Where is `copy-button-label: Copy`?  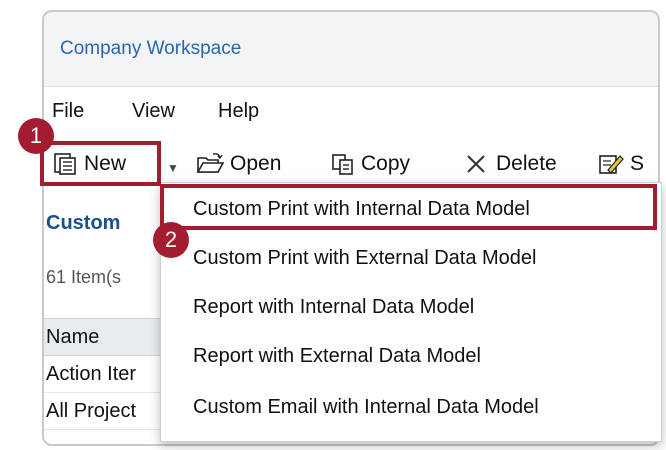
copy-button-label: Copy is located at coordinates (386, 163).